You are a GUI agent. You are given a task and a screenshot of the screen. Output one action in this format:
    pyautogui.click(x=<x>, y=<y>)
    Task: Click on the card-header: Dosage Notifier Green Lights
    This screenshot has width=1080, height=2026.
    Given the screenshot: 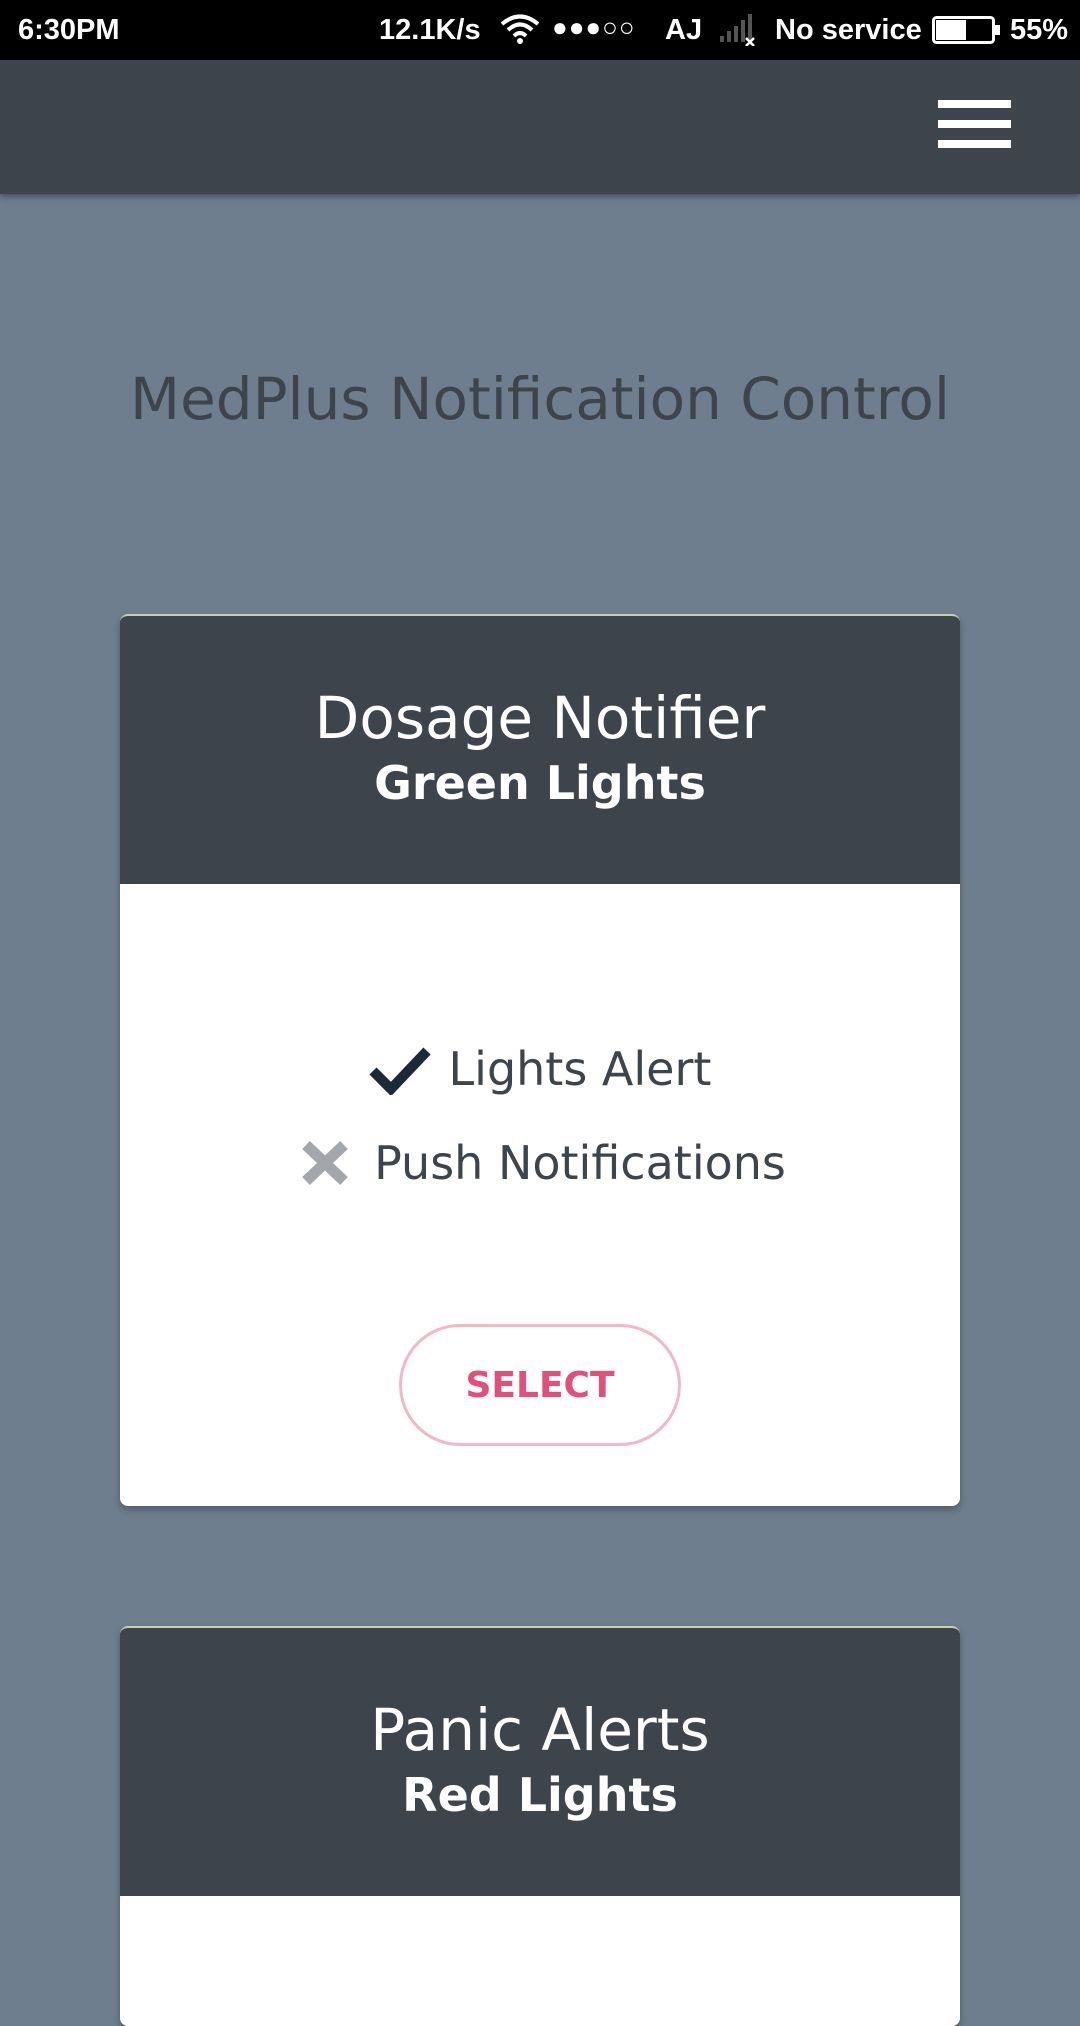 What is the action you would take?
    pyautogui.click(x=540, y=750)
    